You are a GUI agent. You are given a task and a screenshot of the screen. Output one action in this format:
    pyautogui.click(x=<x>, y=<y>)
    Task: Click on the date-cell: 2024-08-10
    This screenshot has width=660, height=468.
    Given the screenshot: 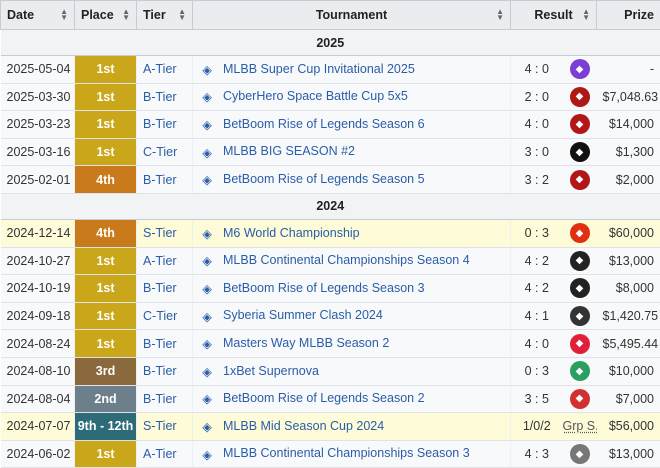 What is the action you would take?
    pyautogui.click(x=38, y=371)
    